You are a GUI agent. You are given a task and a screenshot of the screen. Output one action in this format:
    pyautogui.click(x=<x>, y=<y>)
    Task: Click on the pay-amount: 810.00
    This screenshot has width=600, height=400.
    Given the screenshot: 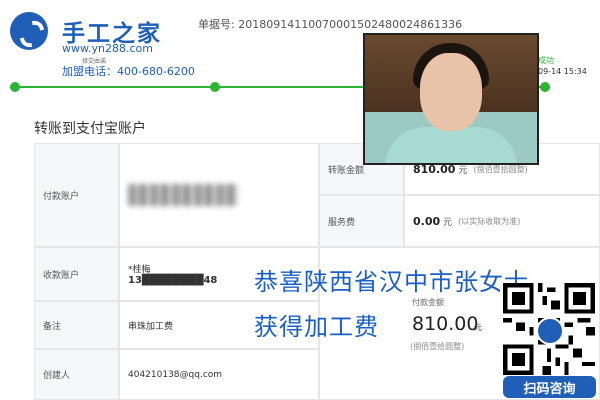 What is the action you would take?
    pyautogui.click(x=445, y=324)
    